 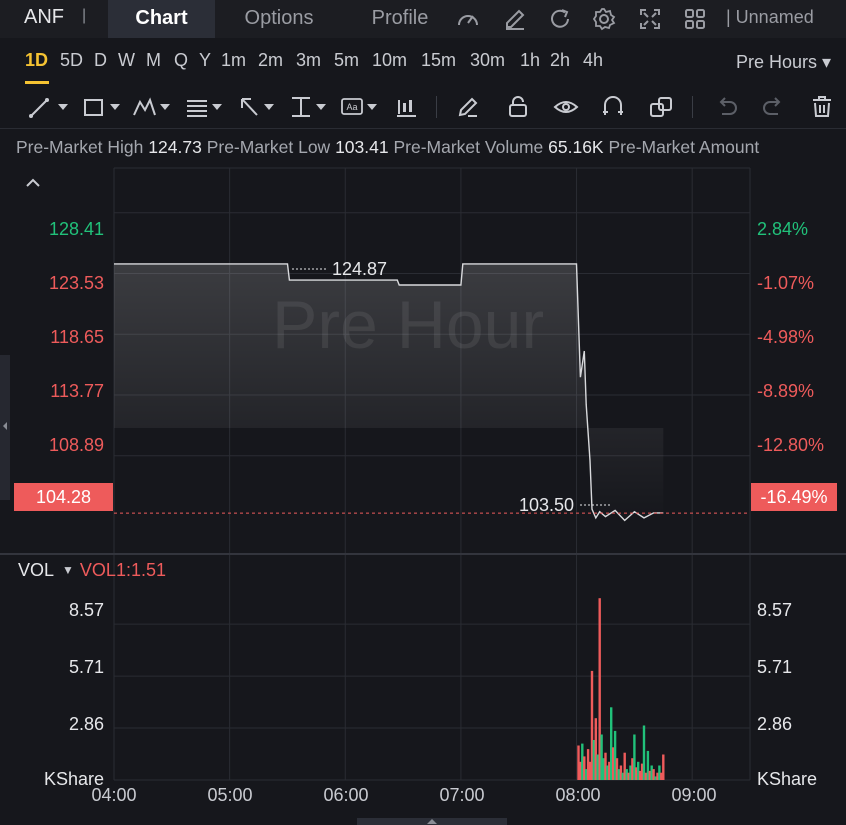 I want to click on price-axis-label: 128.41, so click(x=76, y=229).